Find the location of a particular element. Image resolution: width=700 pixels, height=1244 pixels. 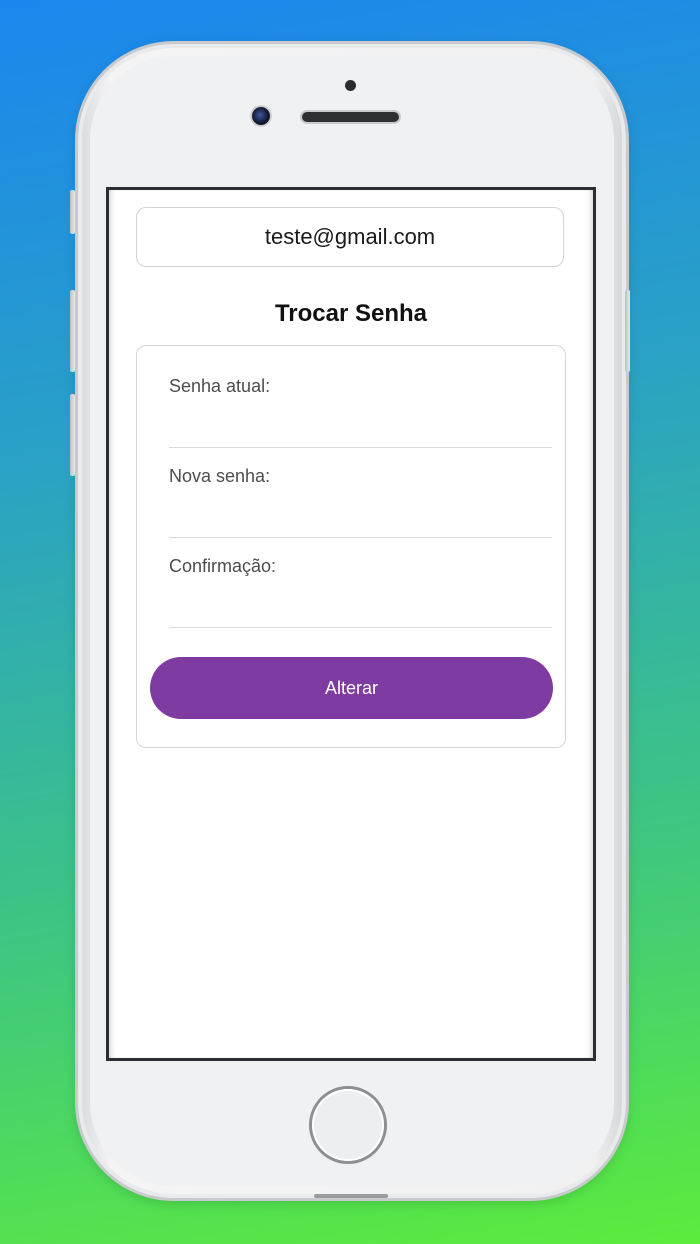

earpiece-speaker is located at coordinates (350, 117).